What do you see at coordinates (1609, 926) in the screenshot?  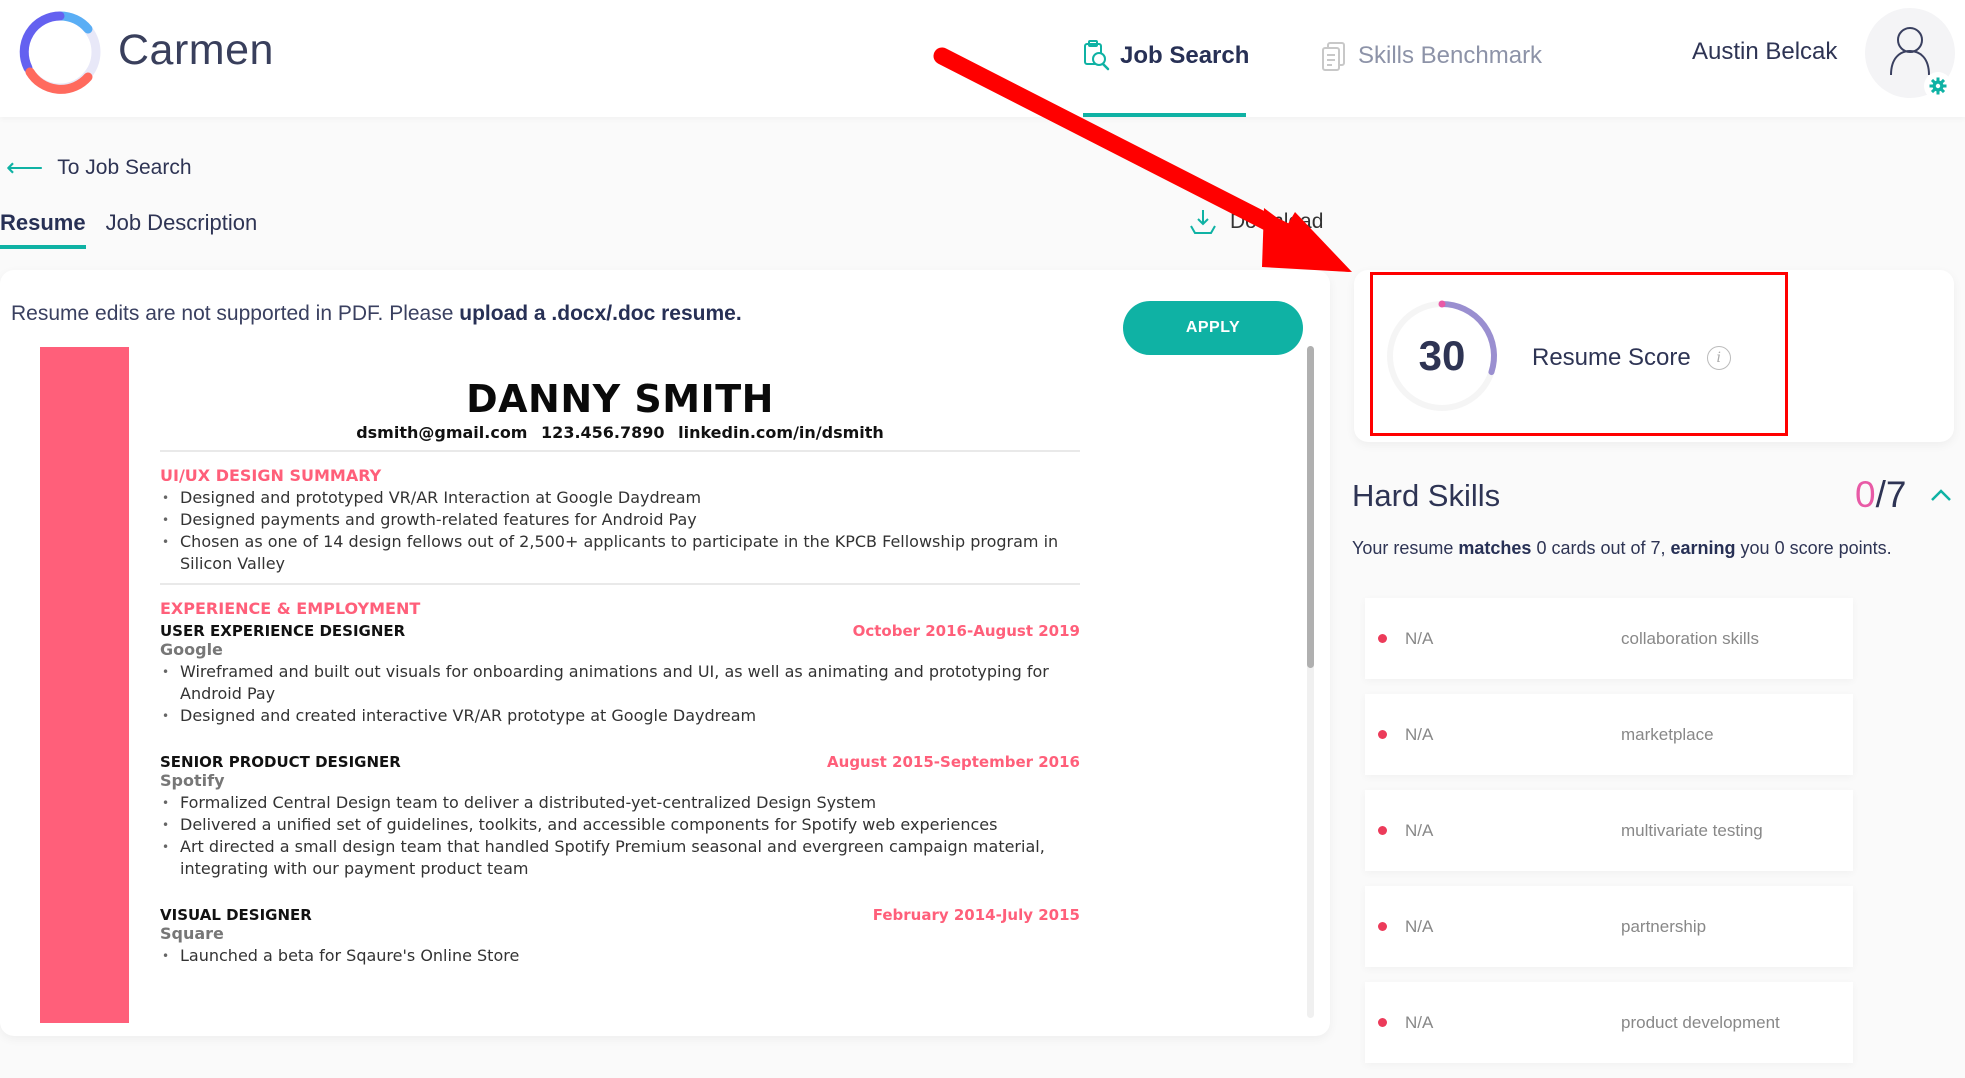 I see `skill-card: N/A partnership` at bounding box center [1609, 926].